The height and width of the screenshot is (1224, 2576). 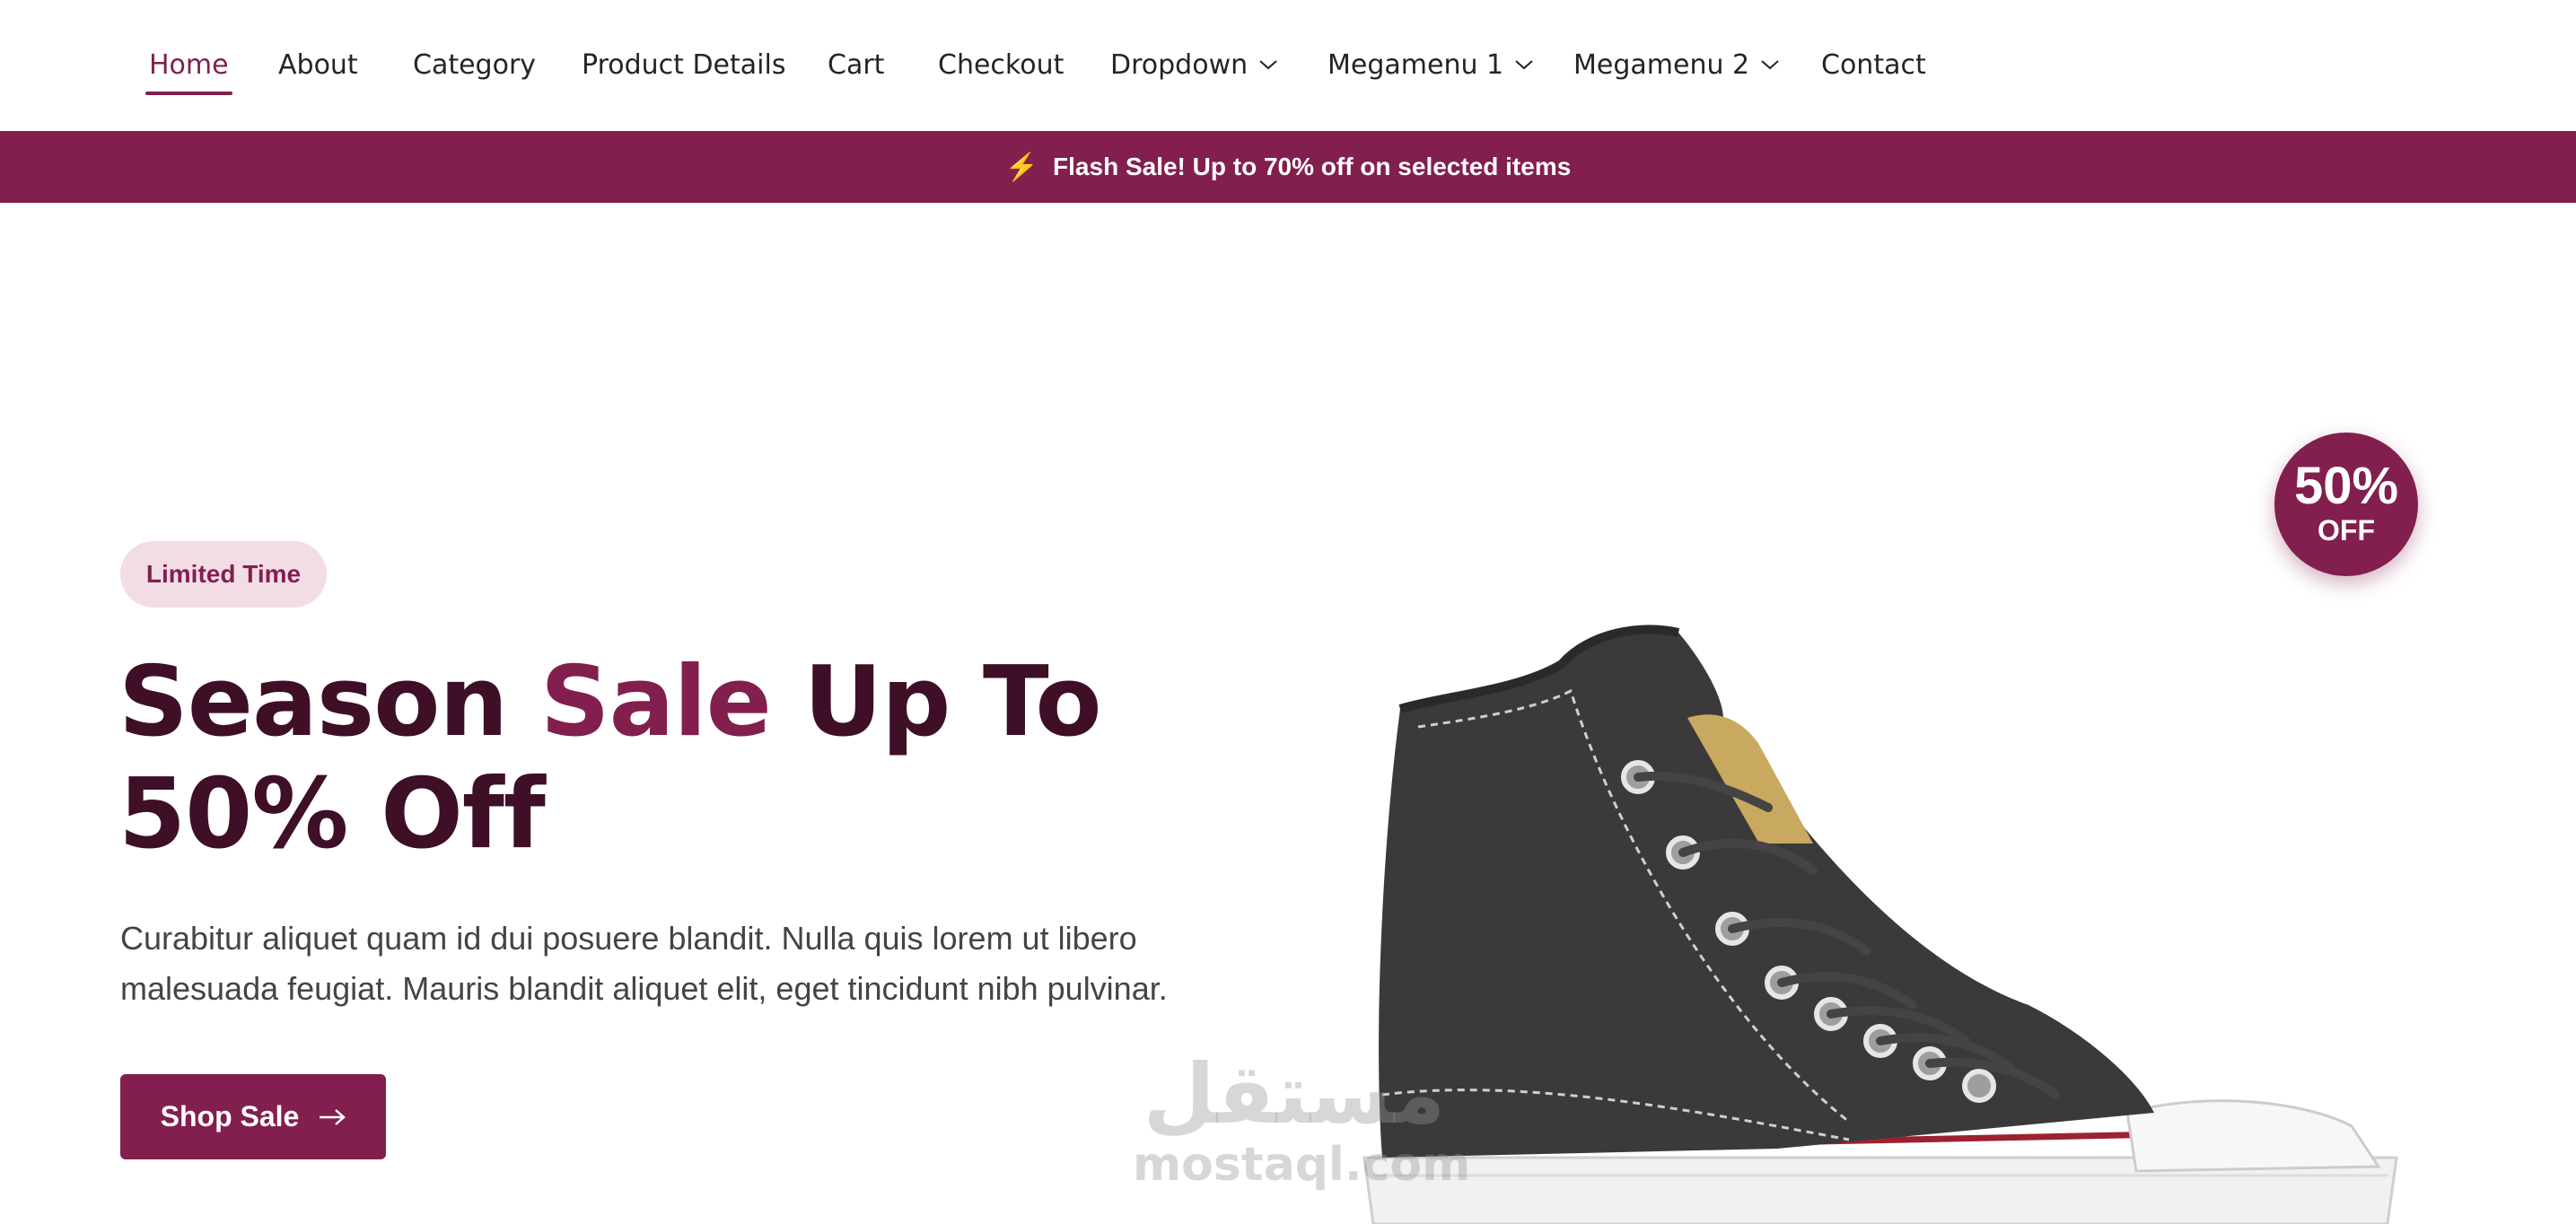 I want to click on nav-link-home: Home, so click(x=188, y=69).